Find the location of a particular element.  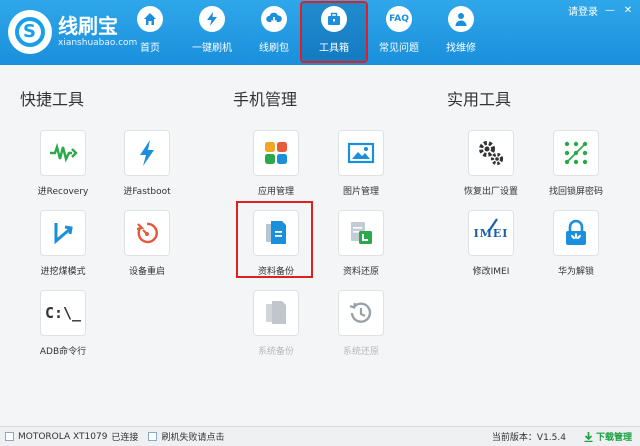

recovery-wave-icon is located at coordinates (64, 152).